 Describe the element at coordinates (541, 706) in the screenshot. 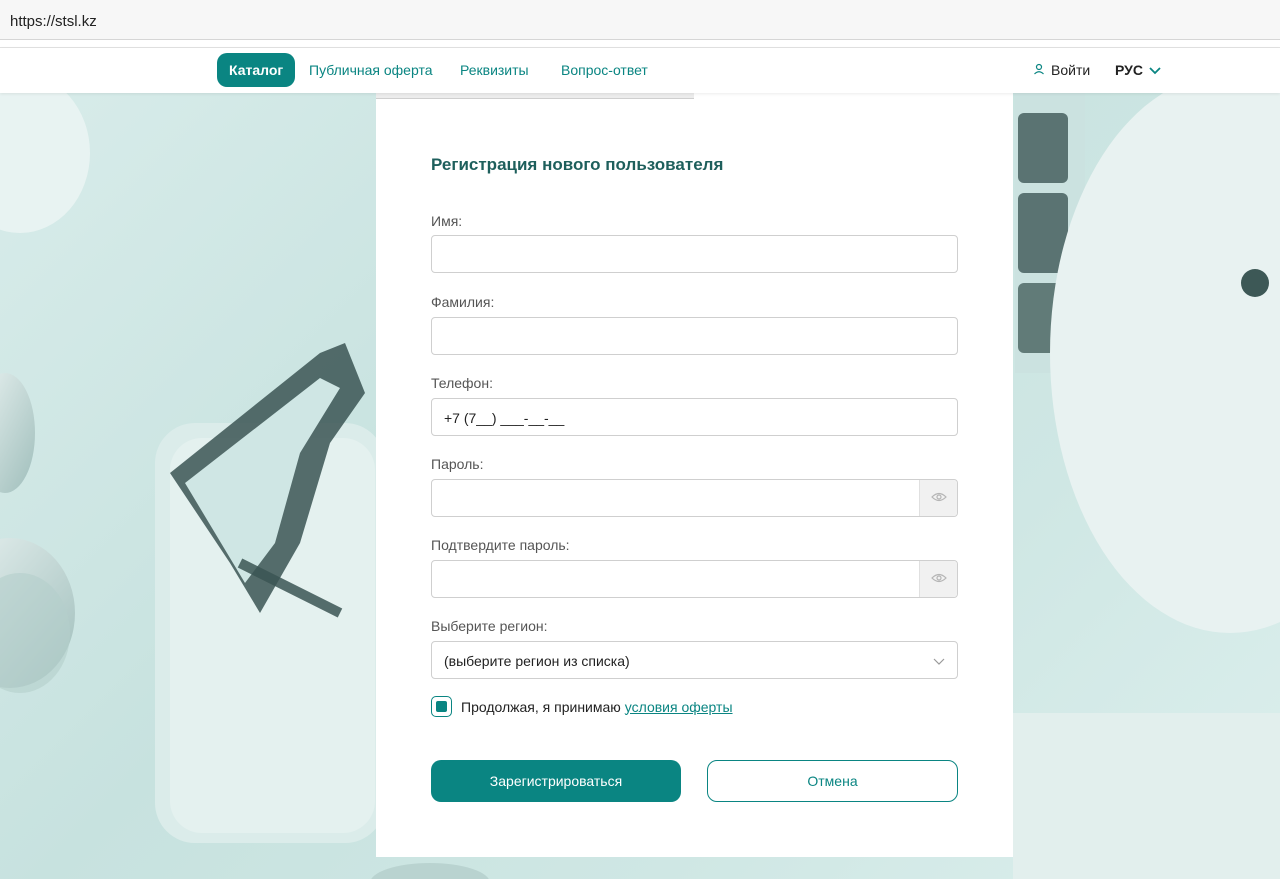

I see `agree-text: Продолжая, я принимаю` at that location.